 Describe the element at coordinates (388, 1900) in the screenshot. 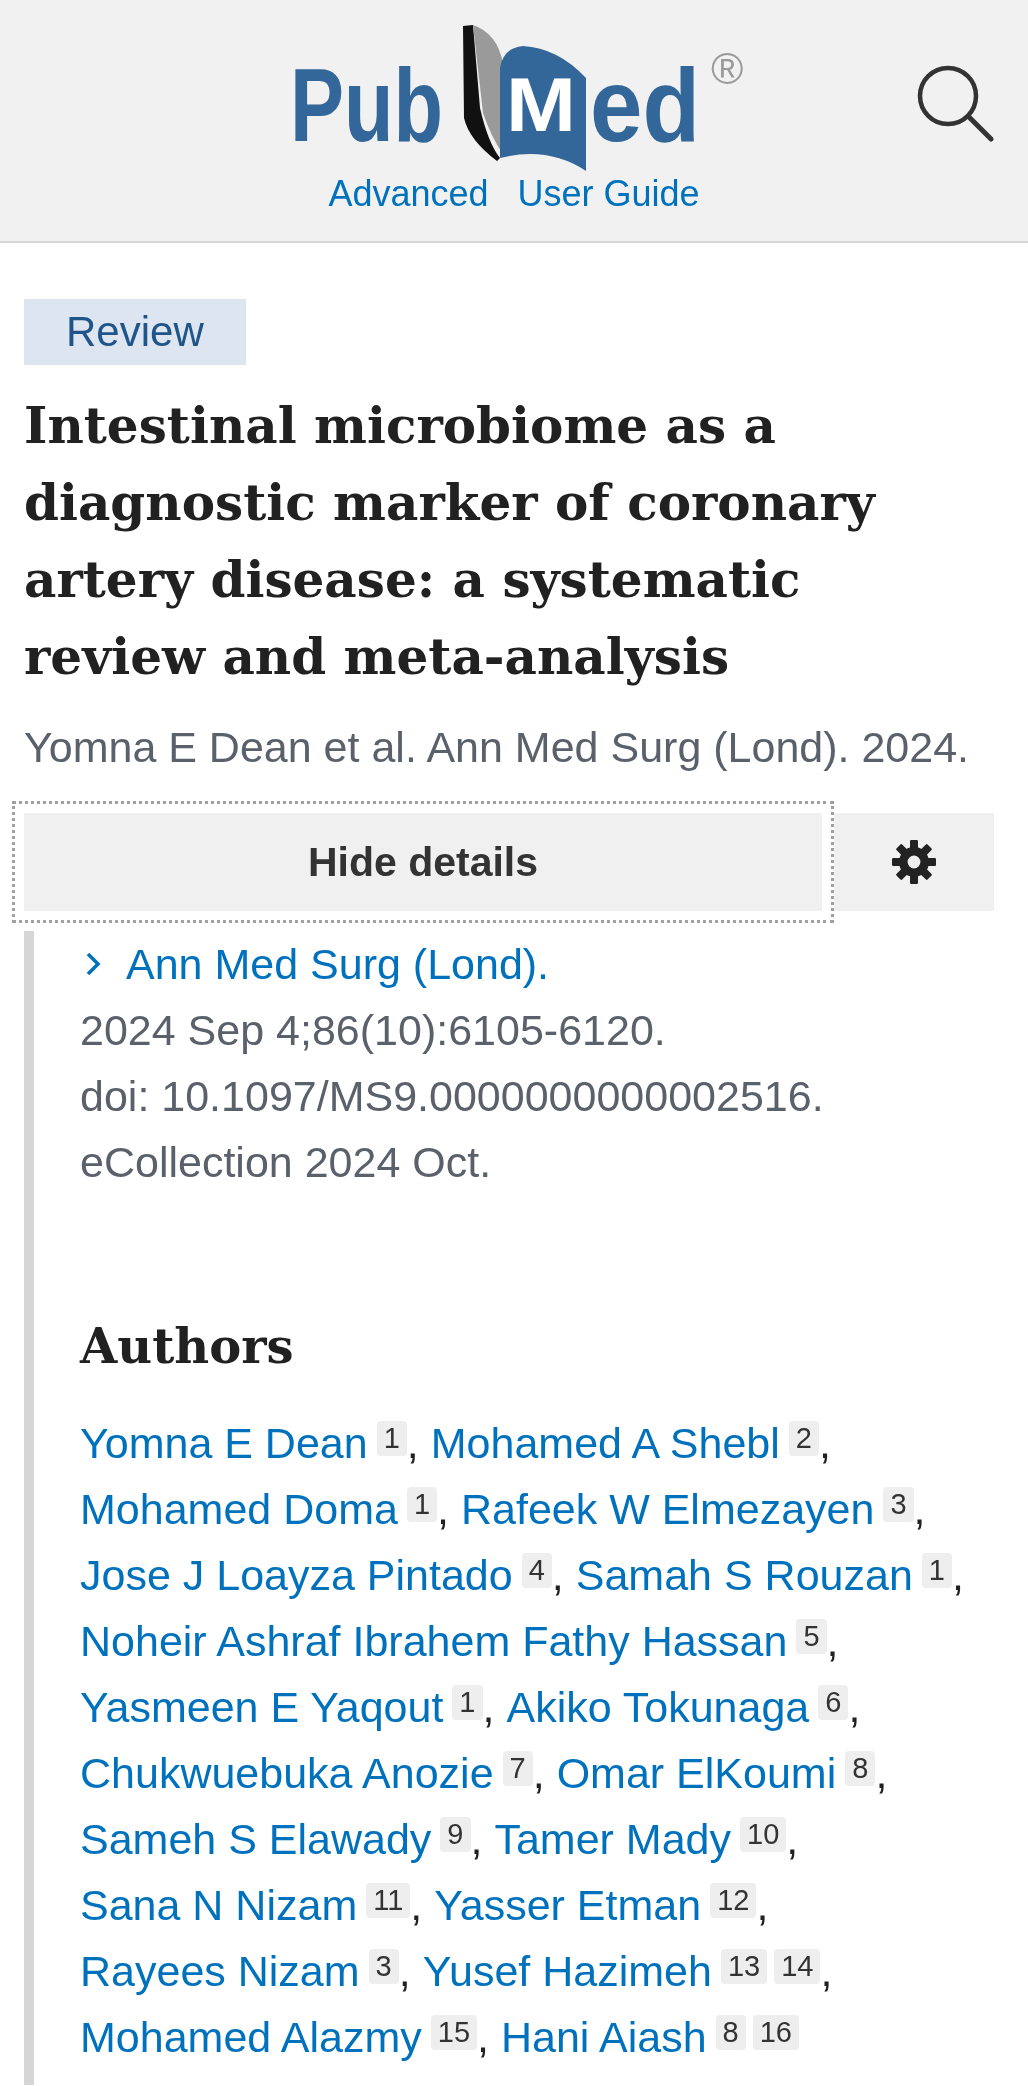

I see `affiliation-link: 11` at that location.